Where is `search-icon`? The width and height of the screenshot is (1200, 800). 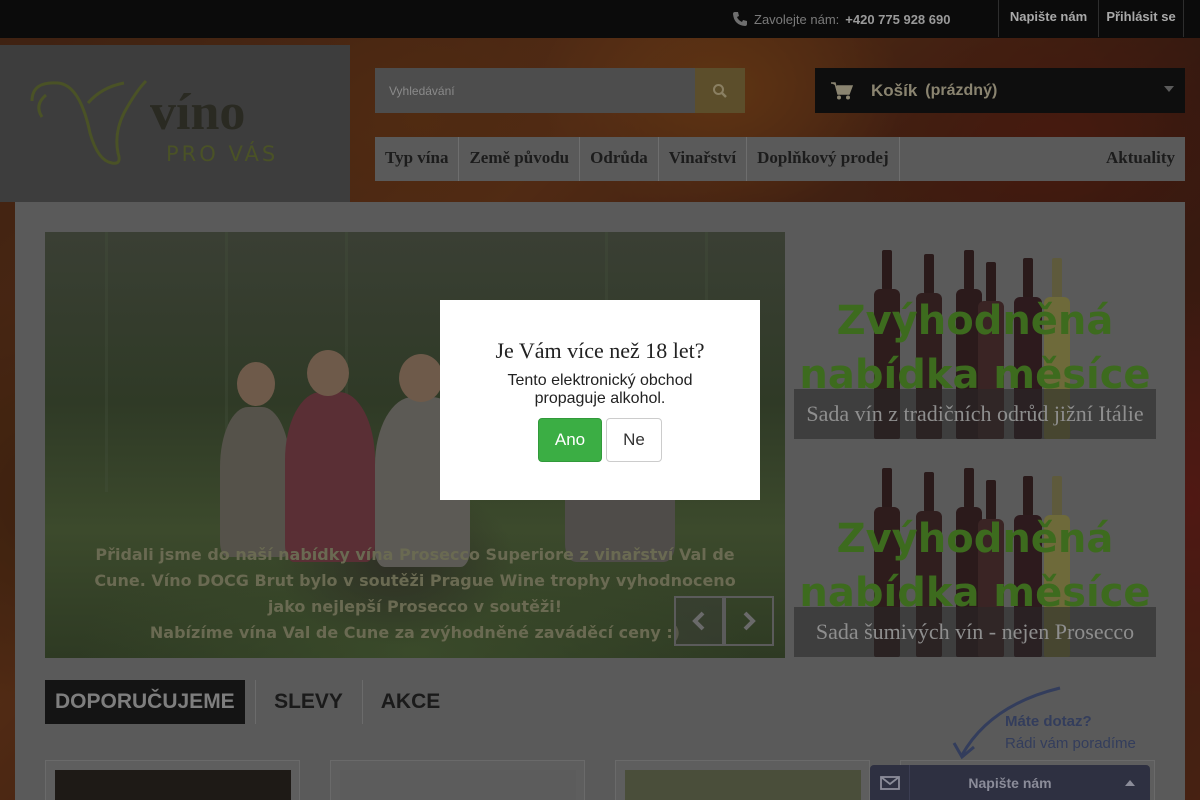
search-icon is located at coordinates (720, 90).